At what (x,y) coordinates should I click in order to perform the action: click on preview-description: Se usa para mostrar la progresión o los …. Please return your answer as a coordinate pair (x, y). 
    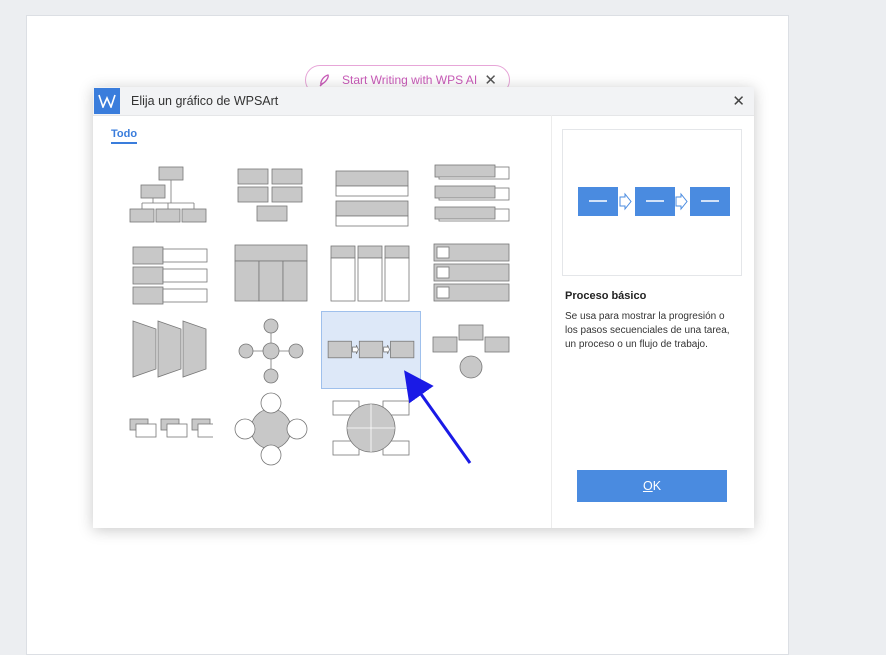
    Looking at the image, I should click on (647, 330).